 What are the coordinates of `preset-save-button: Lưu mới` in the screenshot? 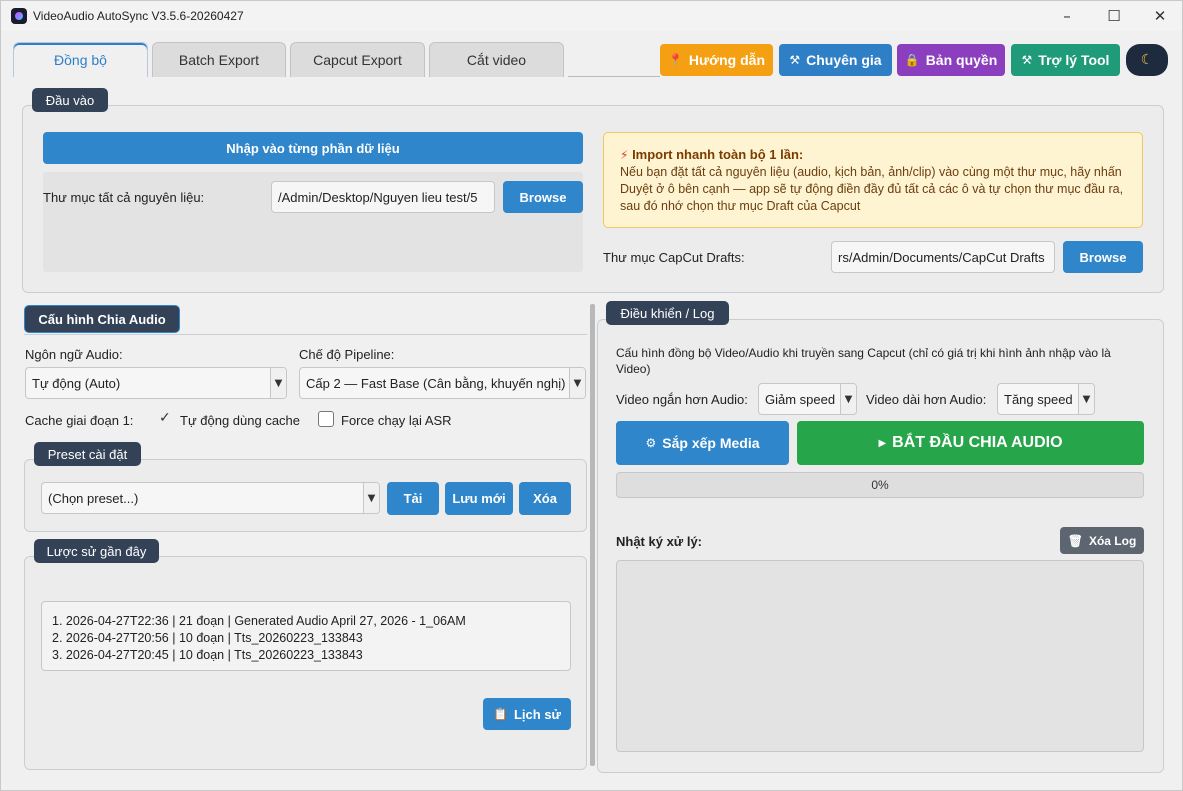 It's located at (479, 498).